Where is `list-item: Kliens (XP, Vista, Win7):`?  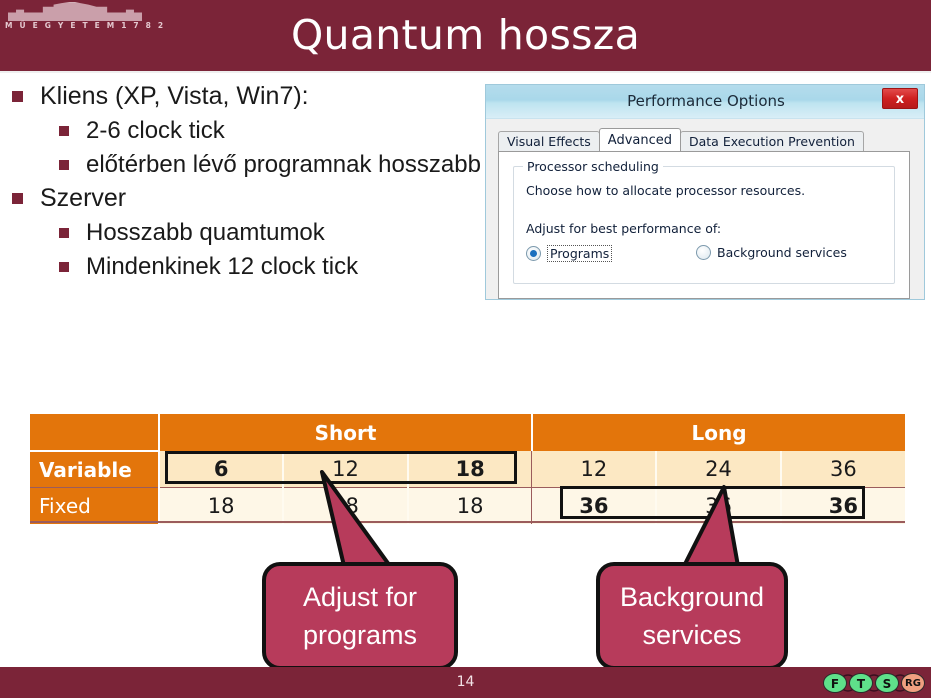
list-item: Kliens (XP, Vista, Win7): is located at coordinates (247, 96).